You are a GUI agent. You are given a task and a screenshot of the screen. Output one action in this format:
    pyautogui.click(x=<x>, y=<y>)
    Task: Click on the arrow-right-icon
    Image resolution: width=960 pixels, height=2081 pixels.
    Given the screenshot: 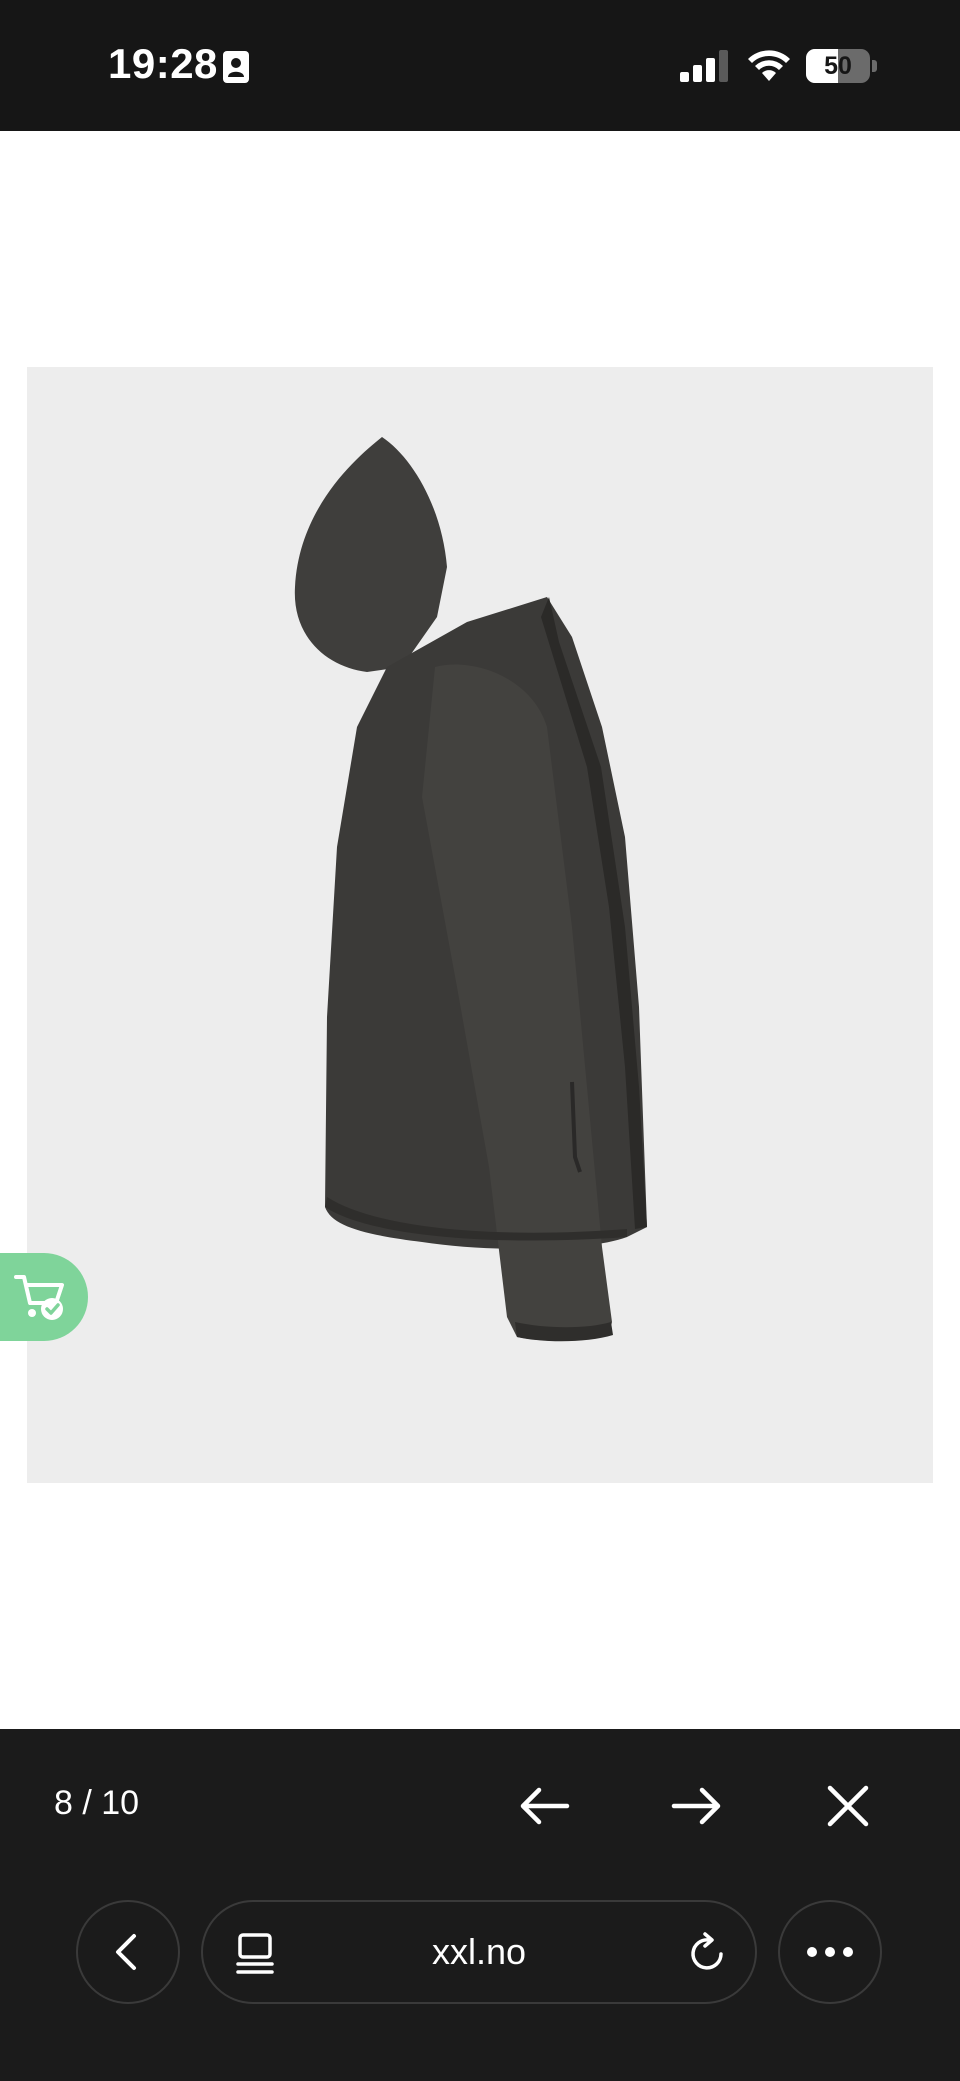 What is the action you would take?
    pyautogui.click(x=696, y=1806)
    